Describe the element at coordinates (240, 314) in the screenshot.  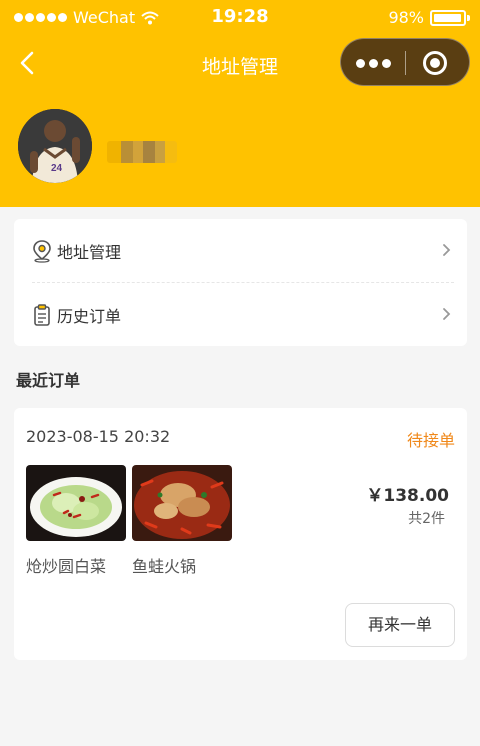
I see `menu-item-order-history: 历史订单` at that location.